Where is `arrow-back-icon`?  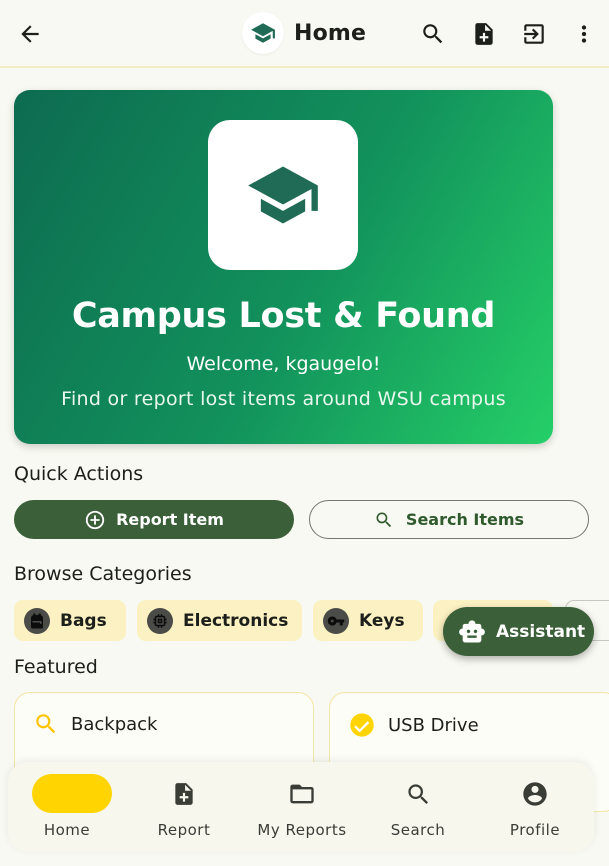 arrow-back-icon is located at coordinates (30, 34).